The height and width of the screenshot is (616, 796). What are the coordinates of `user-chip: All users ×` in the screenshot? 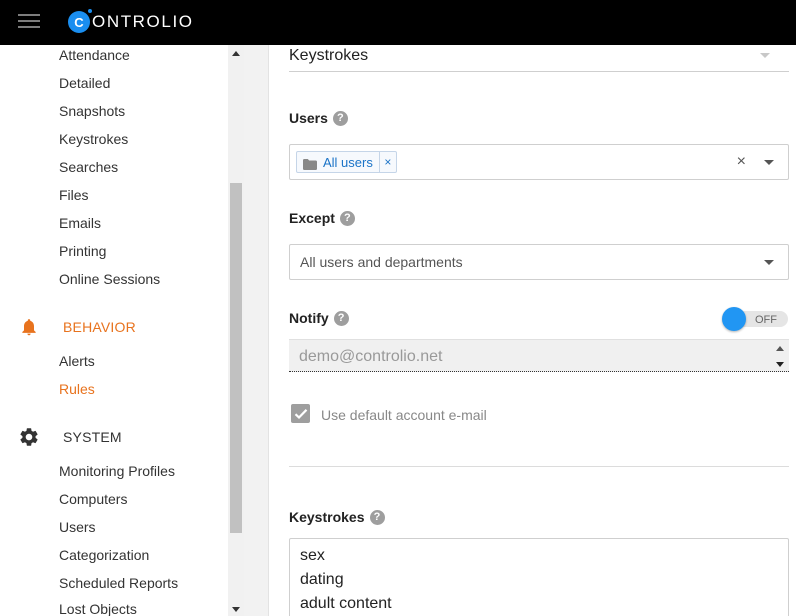 It's located at (346, 162).